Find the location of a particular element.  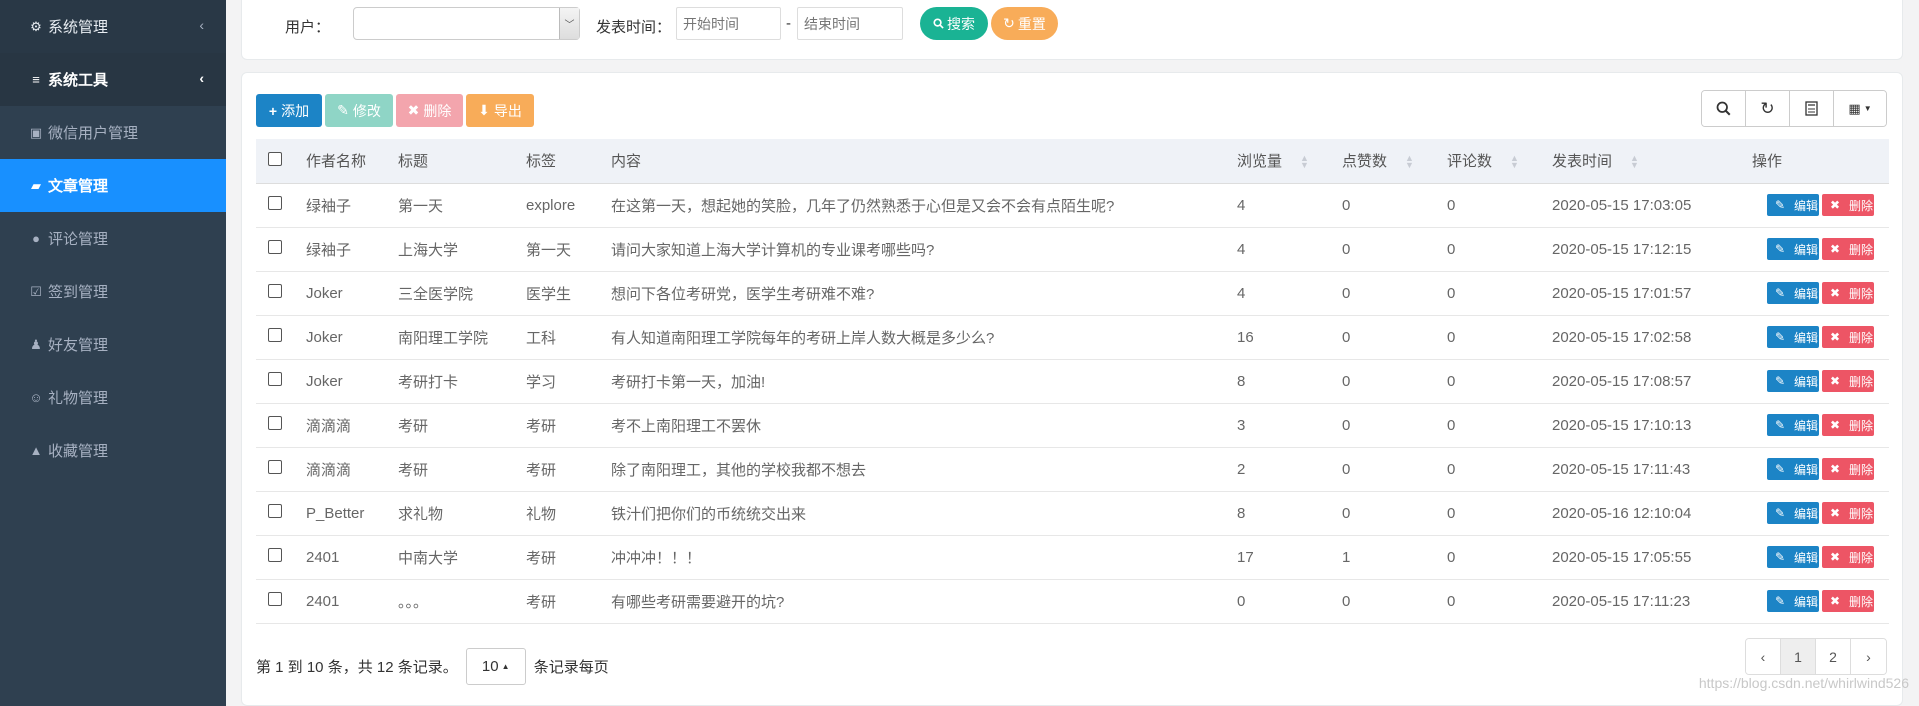

header-title: 标题 is located at coordinates (452, 161).